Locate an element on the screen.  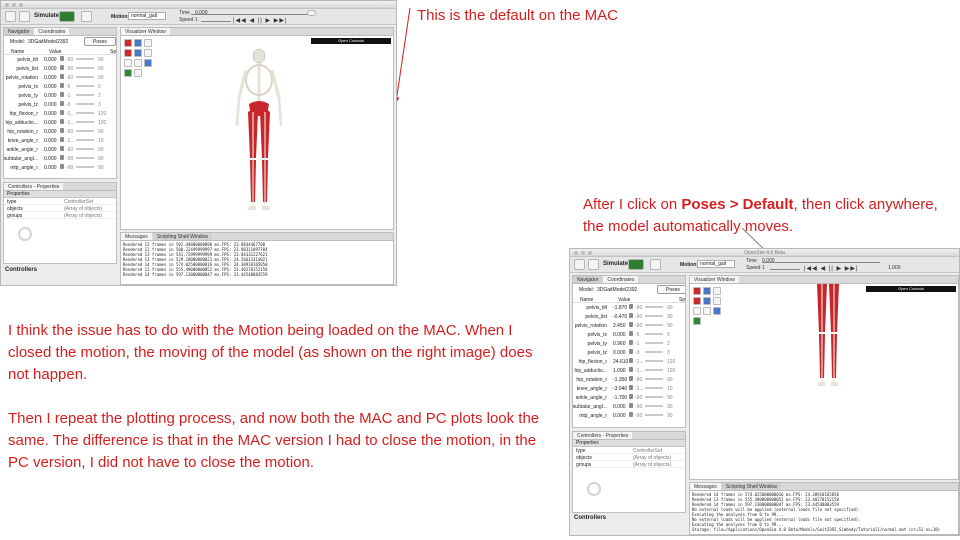
coordinate-row: hip_rotation_r 0.000 -90 90 is located at coordinates (60, 131).